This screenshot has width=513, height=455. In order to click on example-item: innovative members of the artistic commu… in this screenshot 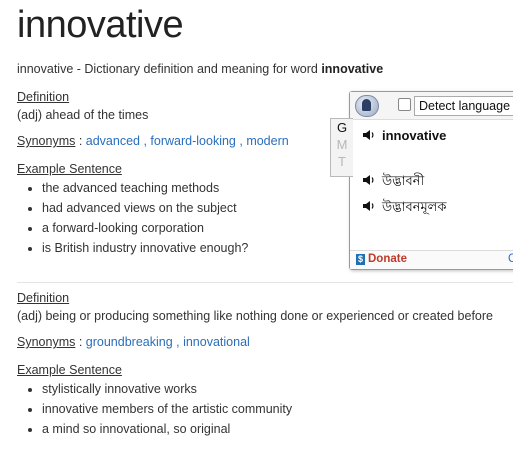, I will do `click(167, 409)`.